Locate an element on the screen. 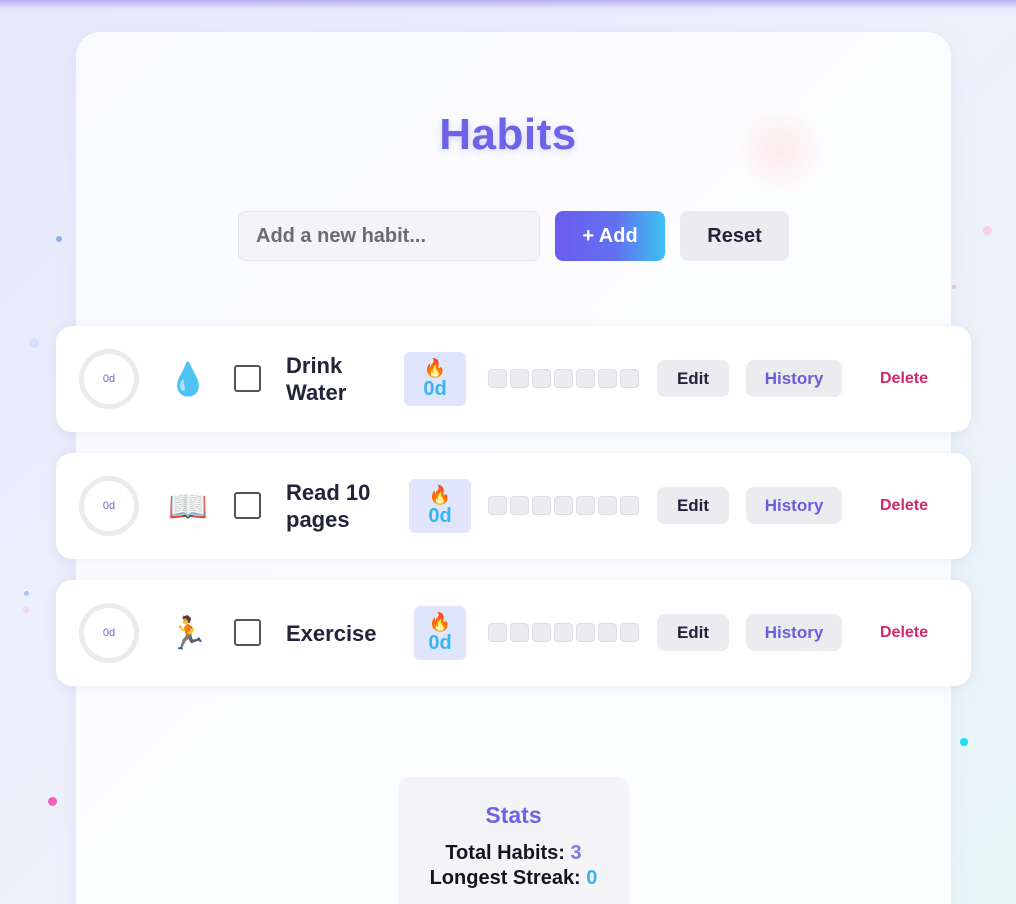  page-title: Habits is located at coordinates (508, 134).